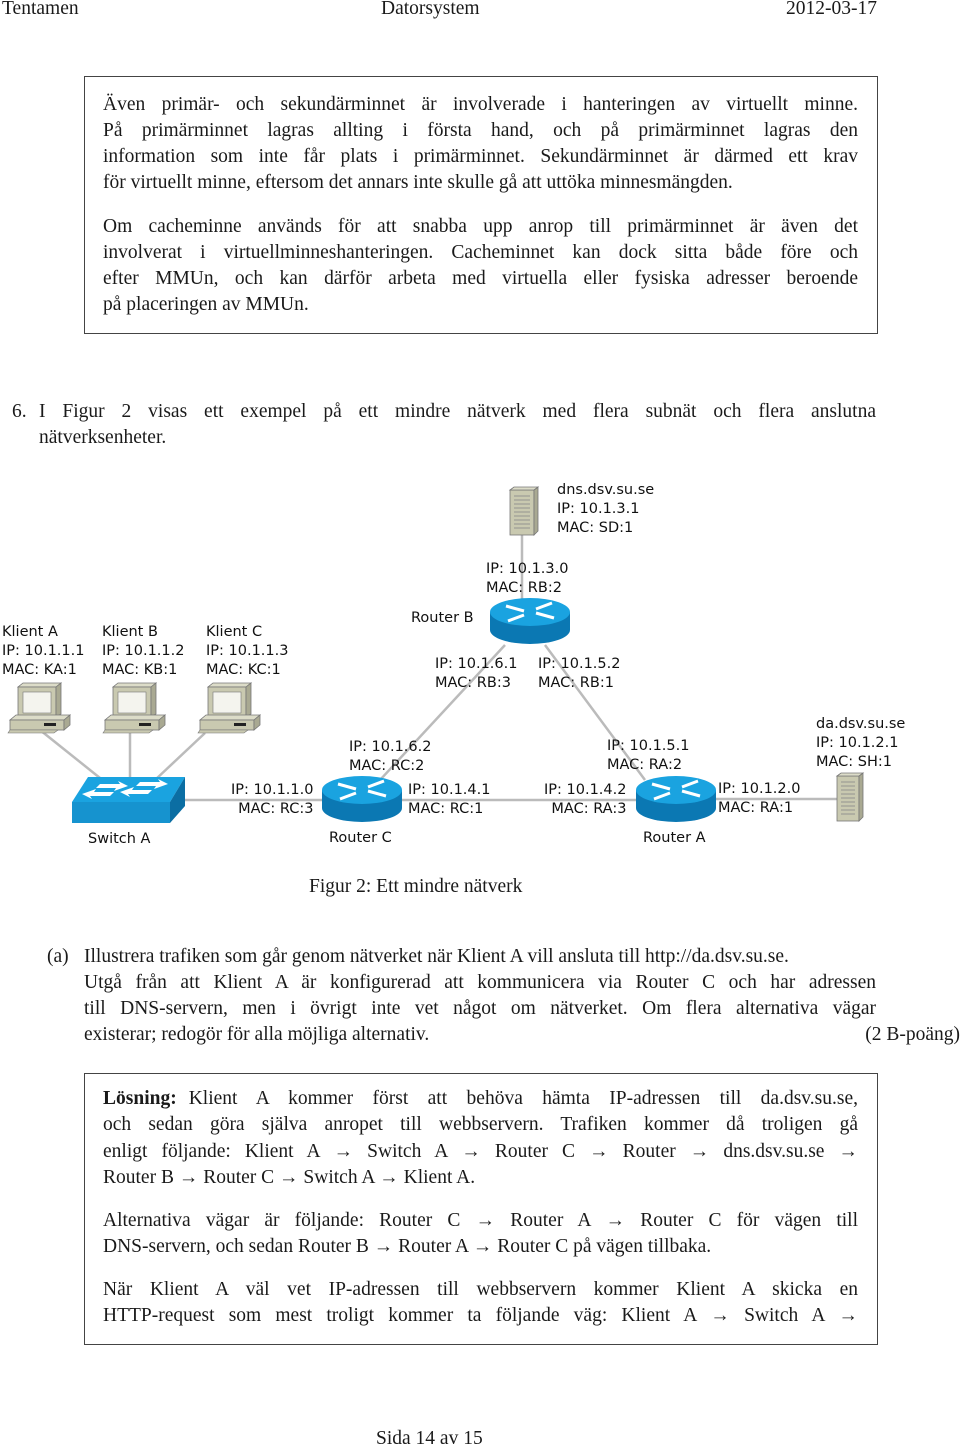 Image resolution: width=960 pixels, height=1452 pixels. What do you see at coordinates (360, 838) in the screenshot?
I see `router-c-label: Router C` at bounding box center [360, 838].